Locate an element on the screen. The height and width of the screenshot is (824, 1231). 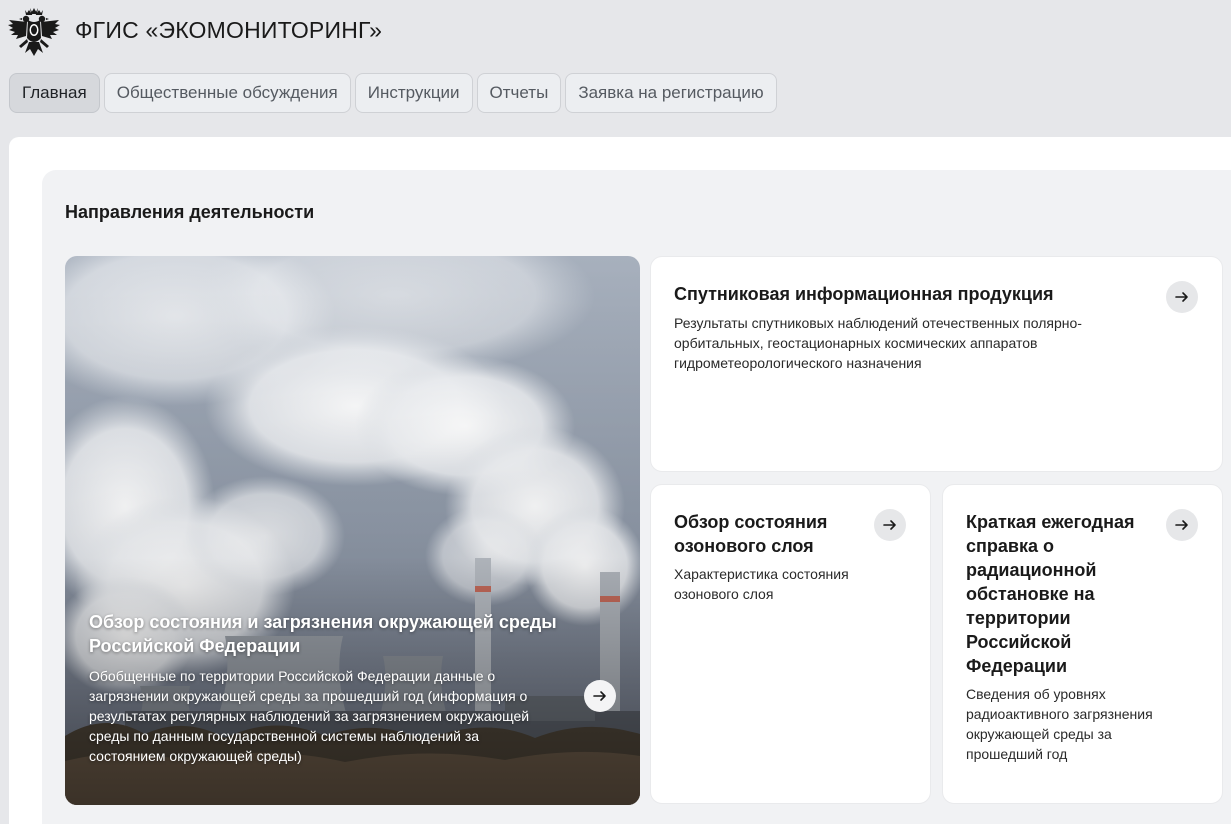
emblem-logo-icon is located at coordinates (34, 33).